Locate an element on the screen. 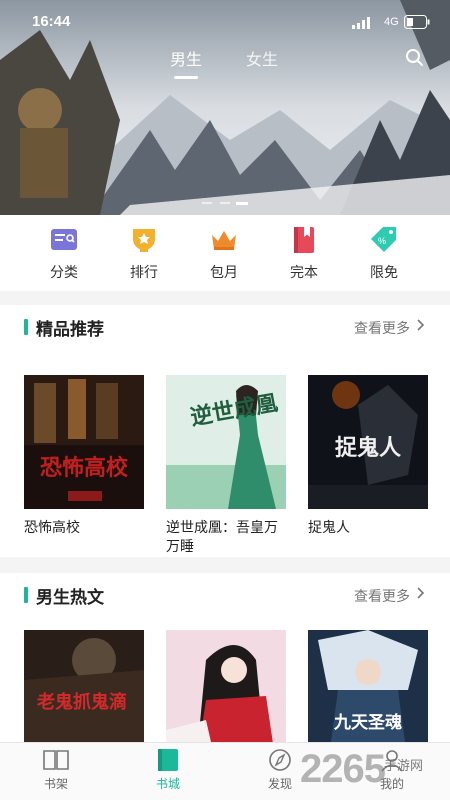  quick-nav-completed: 完本 is located at coordinates (304, 253).